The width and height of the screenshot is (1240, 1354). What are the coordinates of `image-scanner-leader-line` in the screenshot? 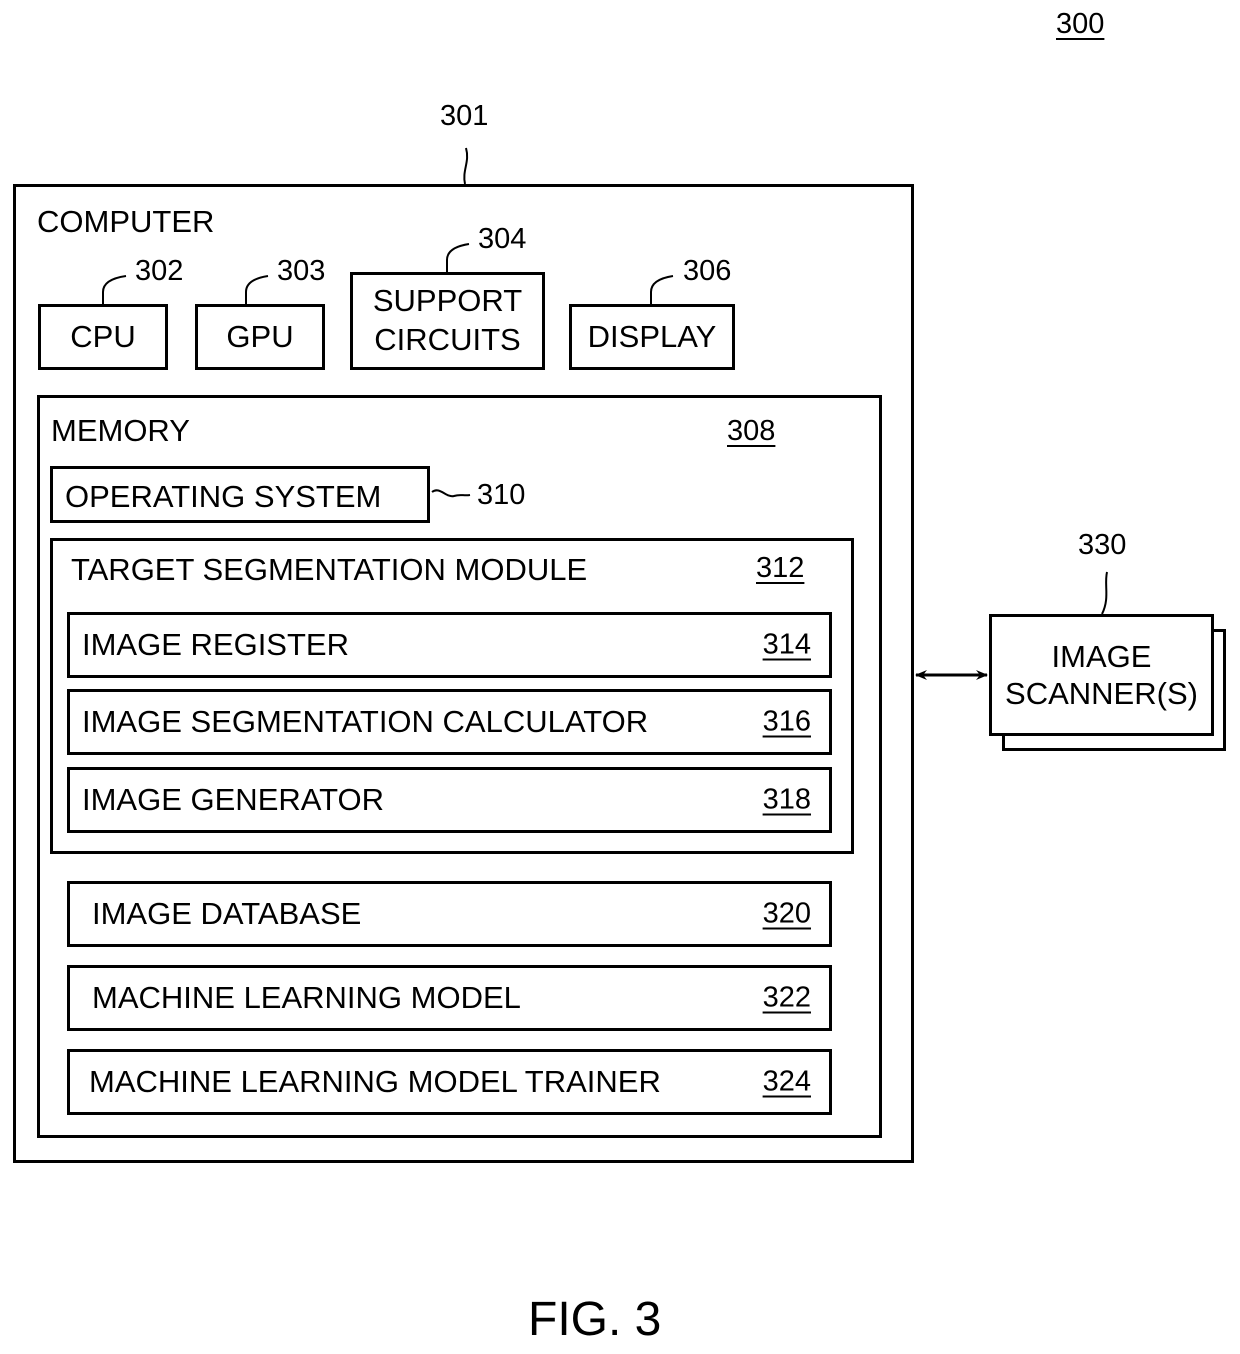 It's located at (1104, 593).